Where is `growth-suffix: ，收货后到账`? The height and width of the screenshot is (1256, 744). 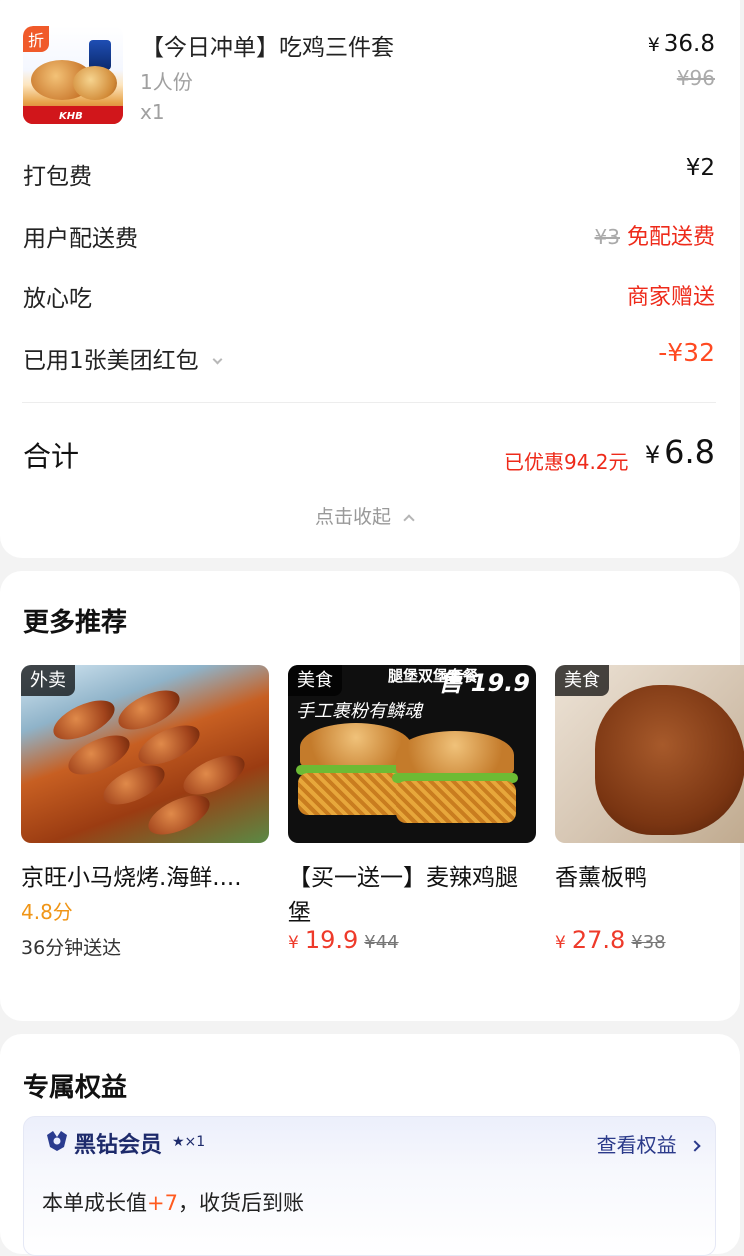
growth-suffix: ，收货后到账 is located at coordinates (240, 1203).